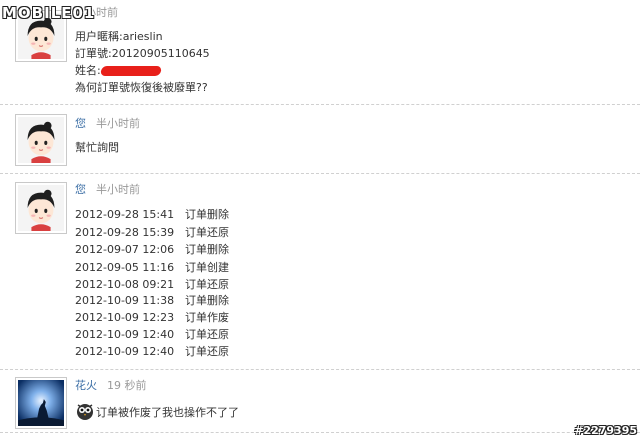 The image size is (640, 439). Describe the element at coordinates (86, 385) in the screenshot. I see `author-name: 花火` at that location.